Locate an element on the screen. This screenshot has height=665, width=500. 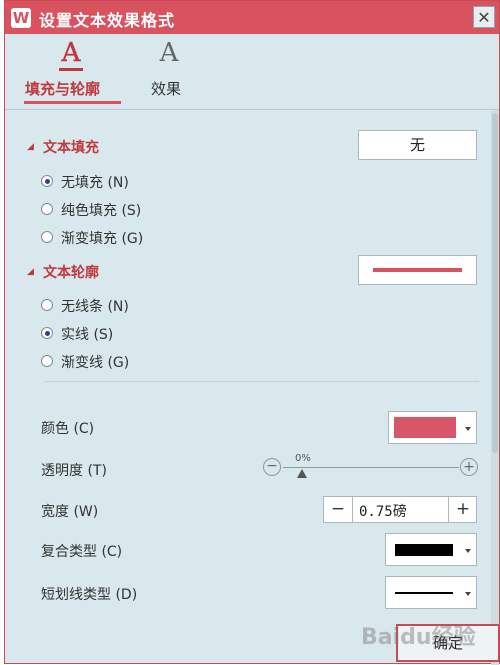
outline-color-swatch is located at coordinates (417, 270).